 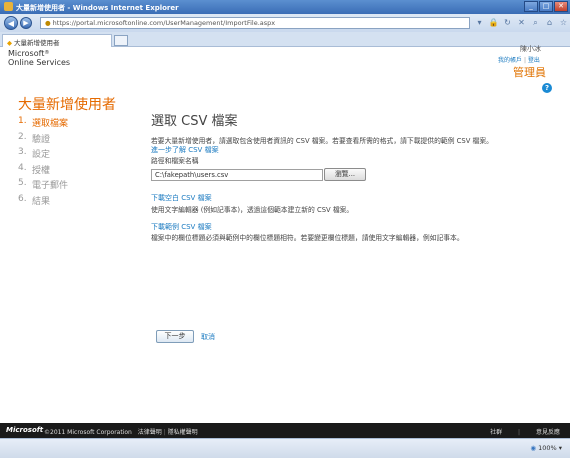 What do you see at coordinates (26, 23) in the screenshot?
I see `forward-button: ▶` at bounding box center [26, 23].